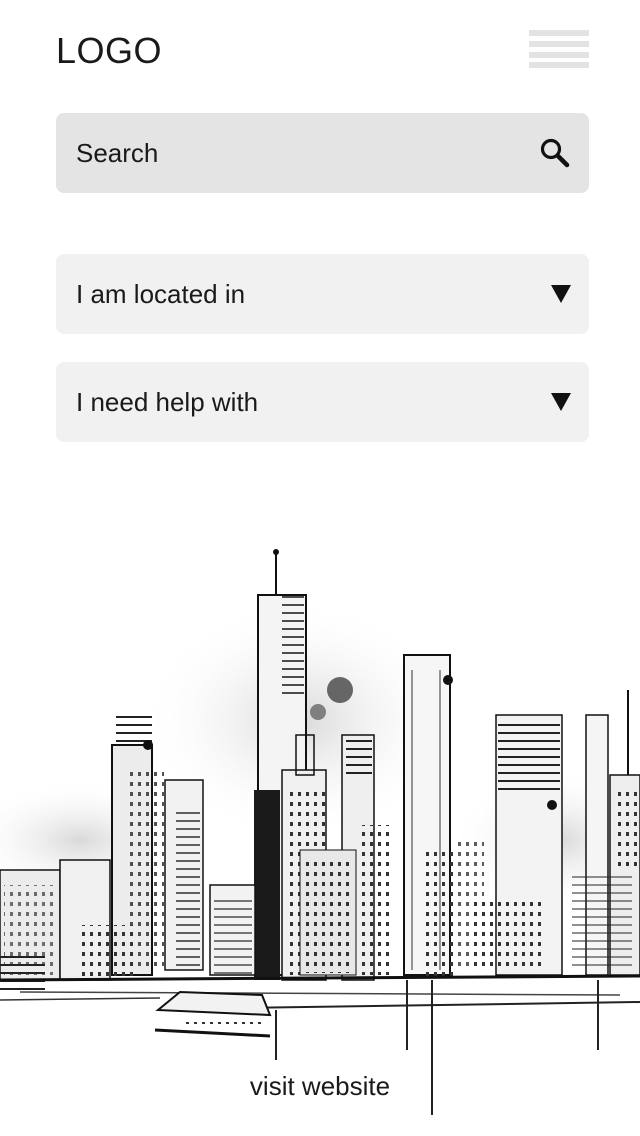  Describe the element at coordinates (167, 401) in the screenshot. I see `help-dropdown-label: I need help with` at that location.